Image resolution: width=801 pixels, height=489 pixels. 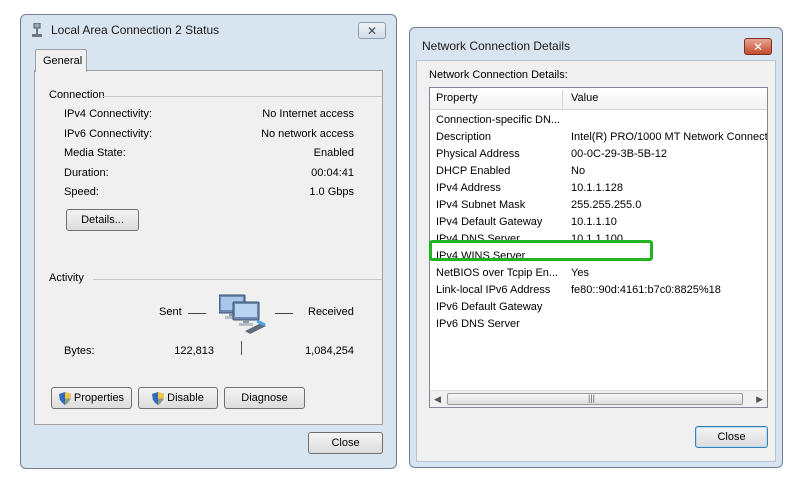 What do you see at coordinates (468, 188) in the screenshot?
I see `property-cell: IPv4 Address` at bounding box center [468, 188].